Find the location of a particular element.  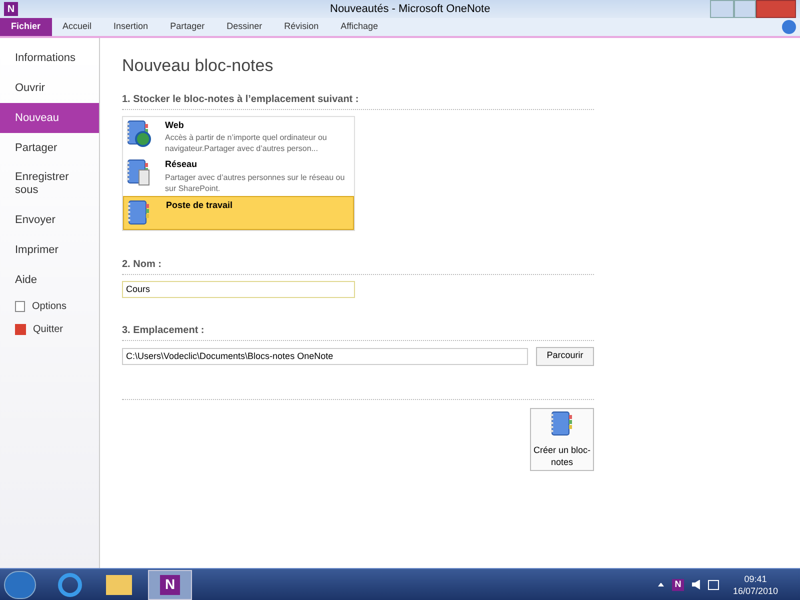

location-option: Réseau Partager avec d’autres personnes sur le réseau ou sur SharePoint. is located at coordinates (238, 176).